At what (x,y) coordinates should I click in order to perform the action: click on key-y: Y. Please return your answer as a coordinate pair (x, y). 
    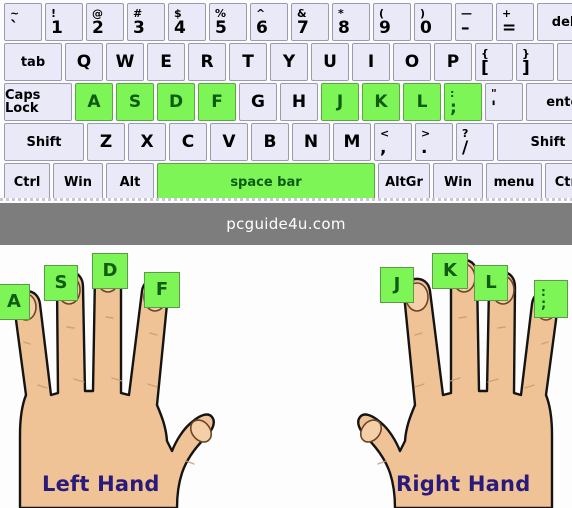
    Looking at the image, I should click on (289, 62).